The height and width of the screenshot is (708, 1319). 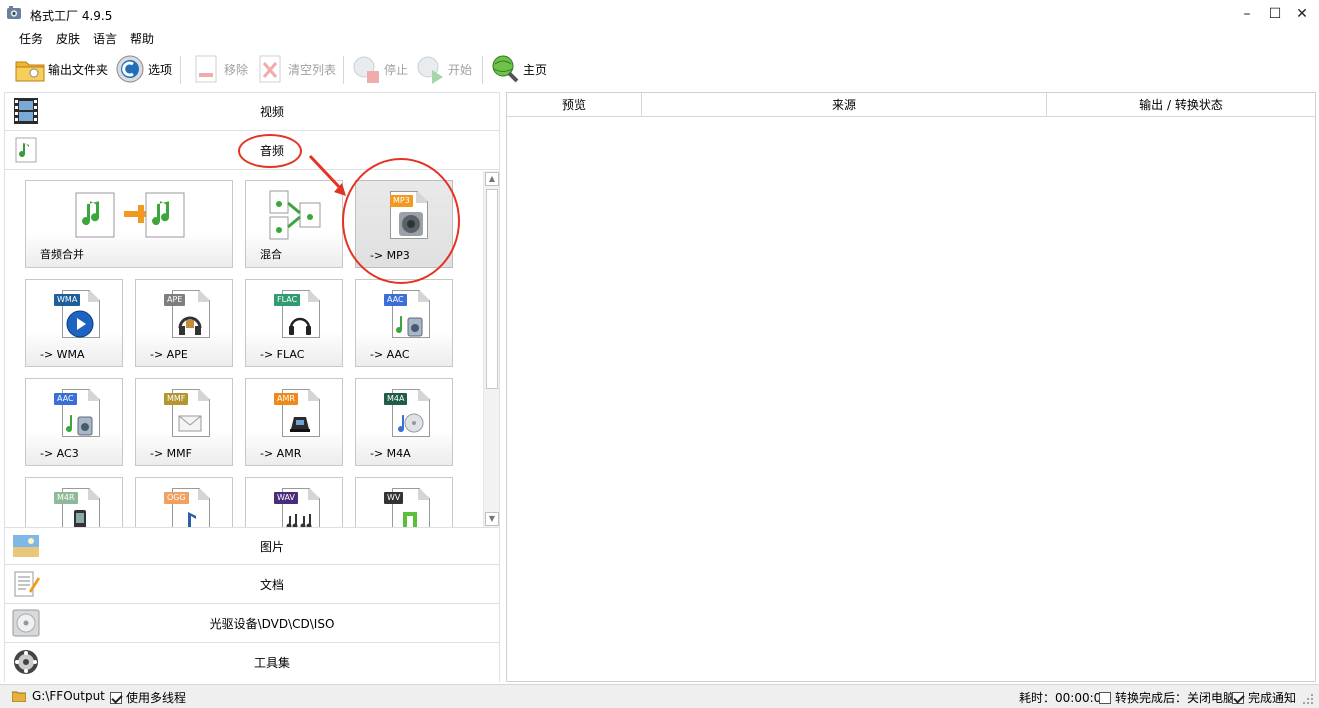 I want to click on tile-label: -> AC3, so click(x=59, y=453).